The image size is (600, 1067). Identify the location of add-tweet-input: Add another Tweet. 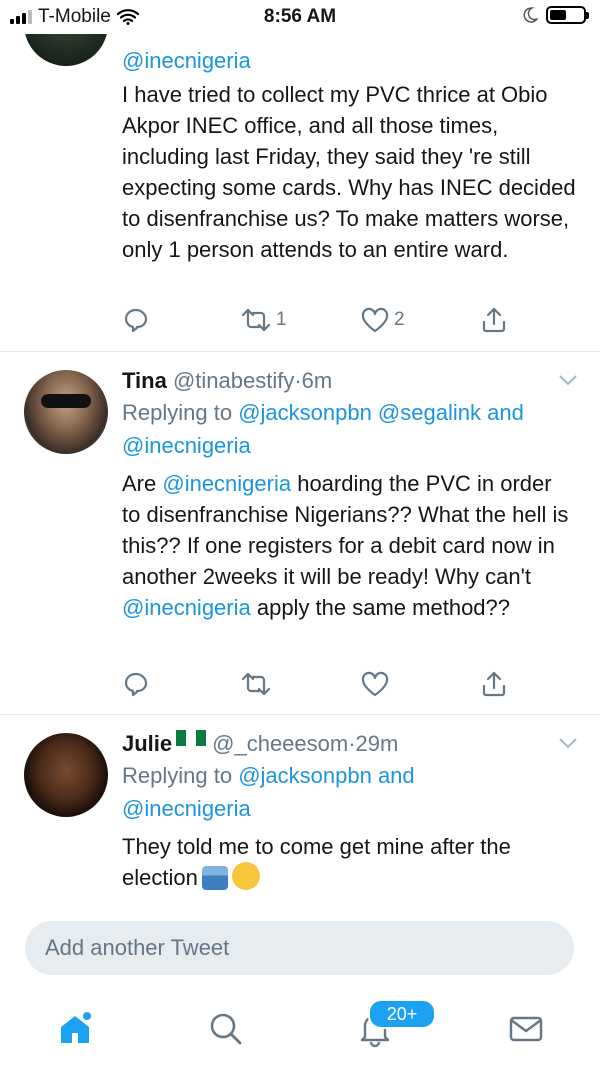
(299, 948).